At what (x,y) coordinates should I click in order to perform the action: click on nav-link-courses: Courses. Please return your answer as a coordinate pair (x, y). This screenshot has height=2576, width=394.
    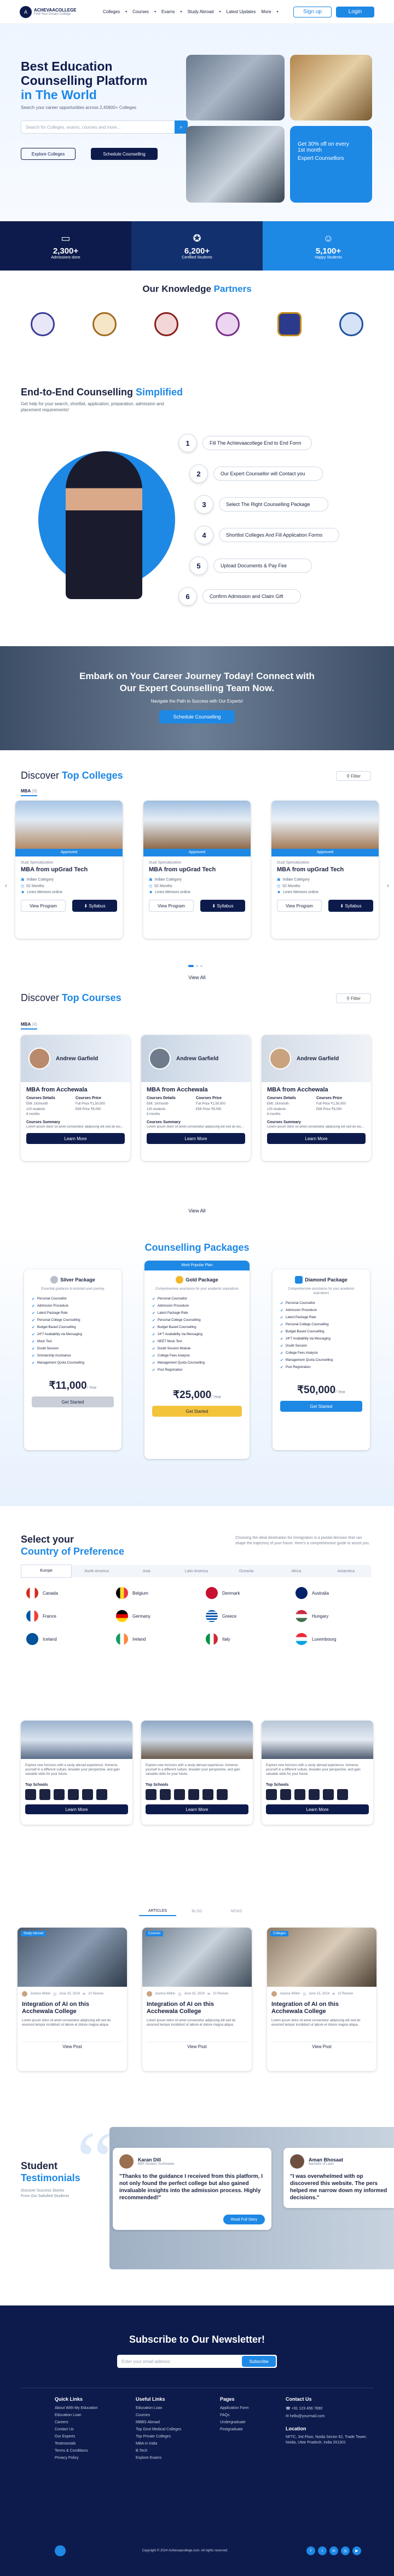
    Looking at the image, I should click on (140, 12).